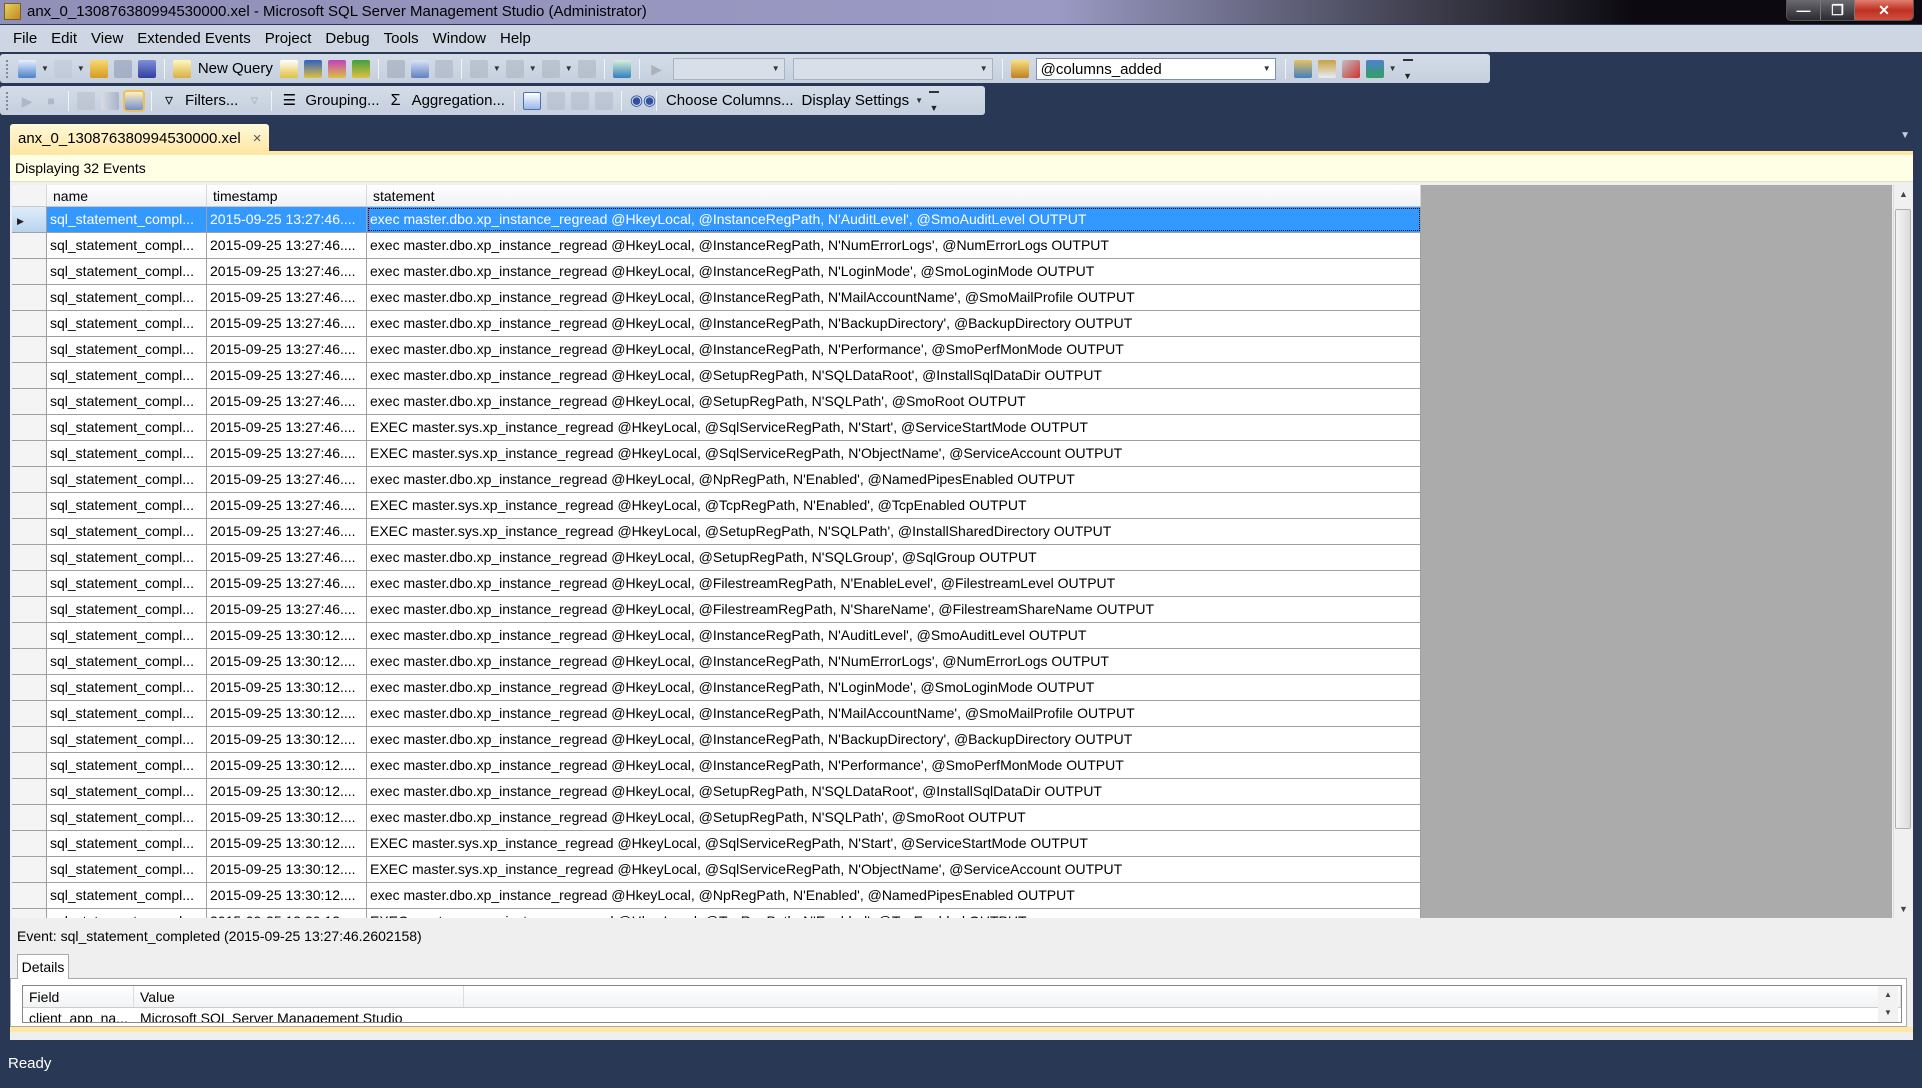  Describe the element at coordinates (514, 68) in the screenshot. I see `redo-icon` at that location.